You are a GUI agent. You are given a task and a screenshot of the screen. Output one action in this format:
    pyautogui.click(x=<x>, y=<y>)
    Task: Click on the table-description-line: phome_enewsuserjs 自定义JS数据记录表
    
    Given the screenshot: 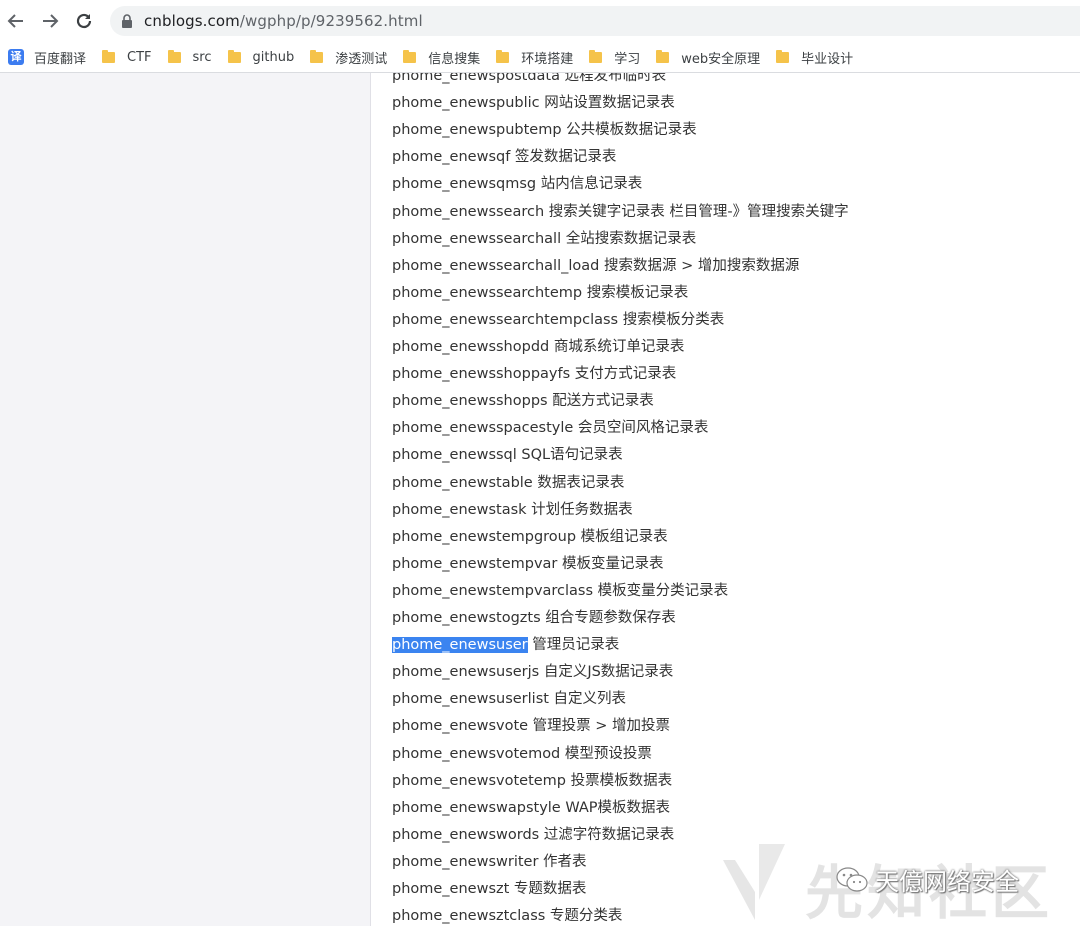 What is the action you would take?
    pyautogui.click(x=532, y=672)
    